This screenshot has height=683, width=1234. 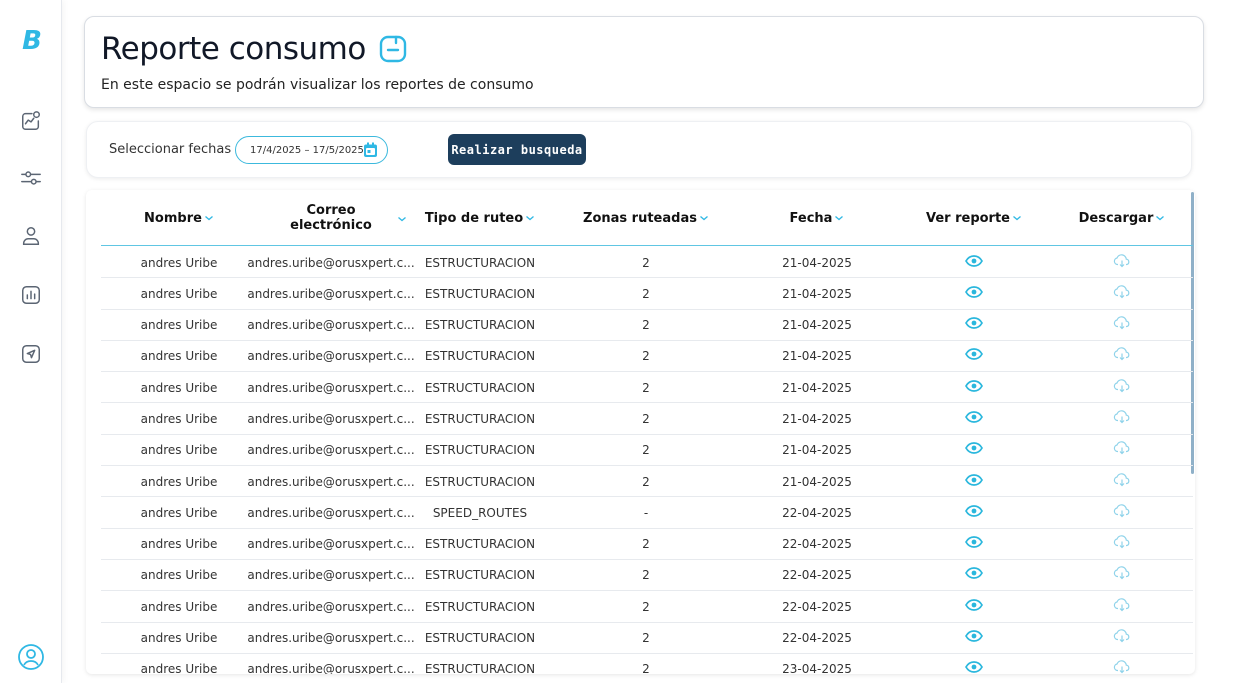 I want to click on date-range-picker: 17/4/2025 – 17/5/2025, so click(x=311, y=150).